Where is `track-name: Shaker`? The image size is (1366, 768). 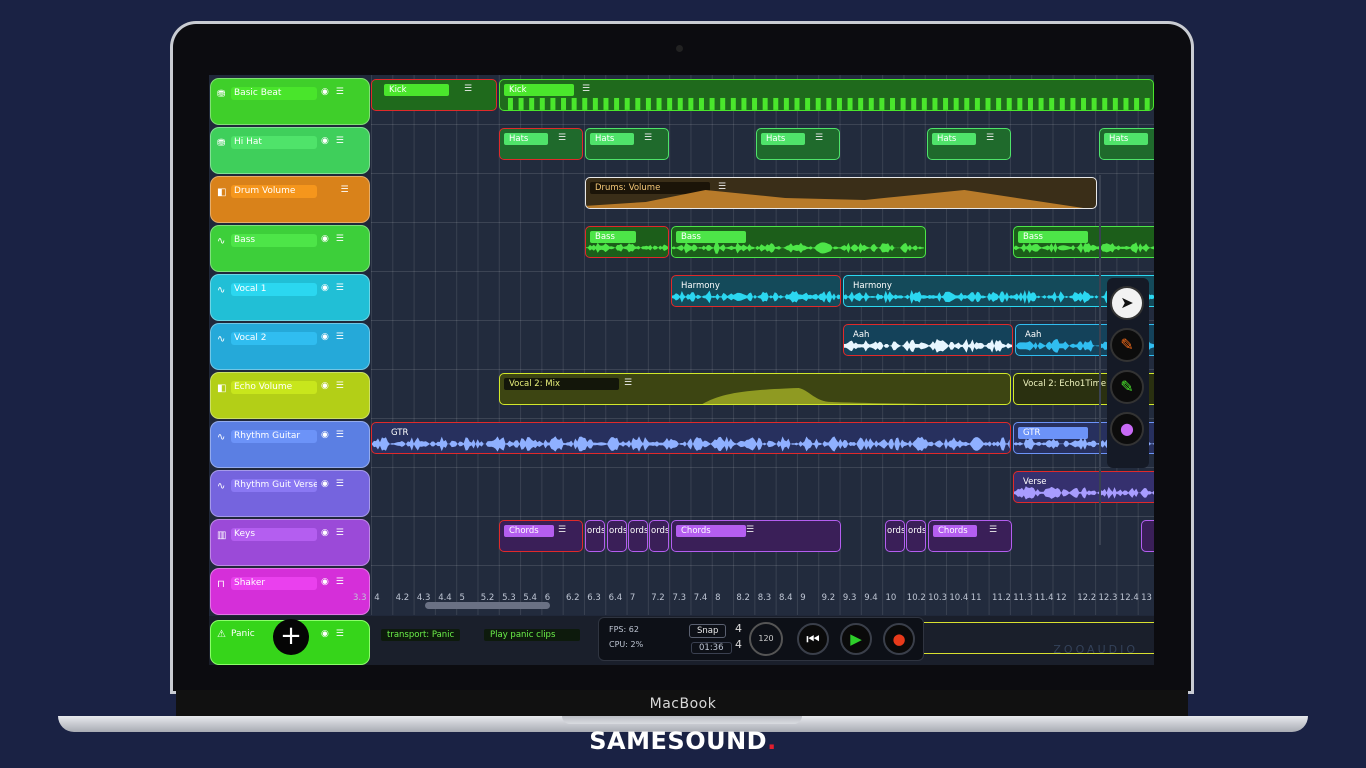
track-name: Shaker is located at coordinates (274, 583).